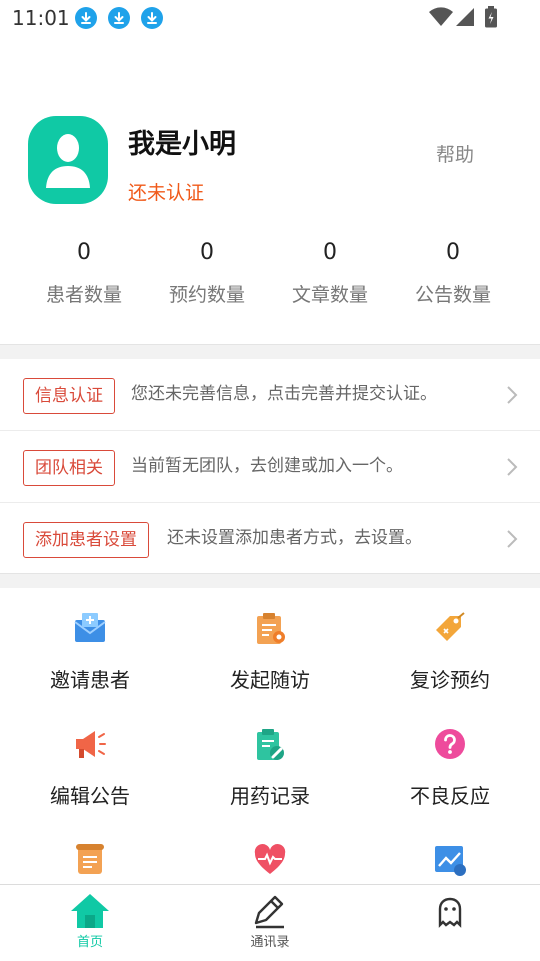  I want to click on row-text: 还未设置添加患者方式，去设置。, so click(294, 538).